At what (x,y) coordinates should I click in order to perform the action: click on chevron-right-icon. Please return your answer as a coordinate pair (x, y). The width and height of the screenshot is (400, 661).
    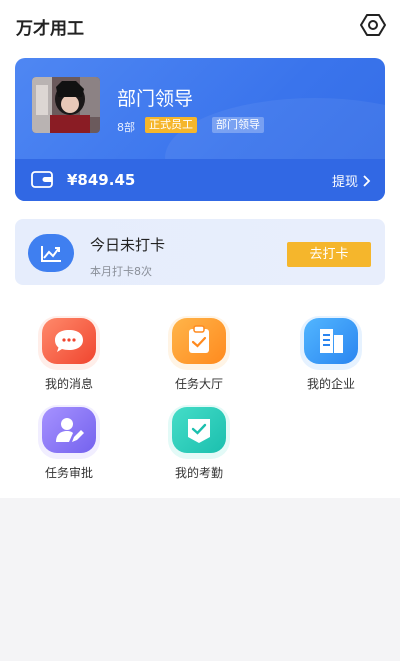
    Looking at the image, I should click on (367, 180).